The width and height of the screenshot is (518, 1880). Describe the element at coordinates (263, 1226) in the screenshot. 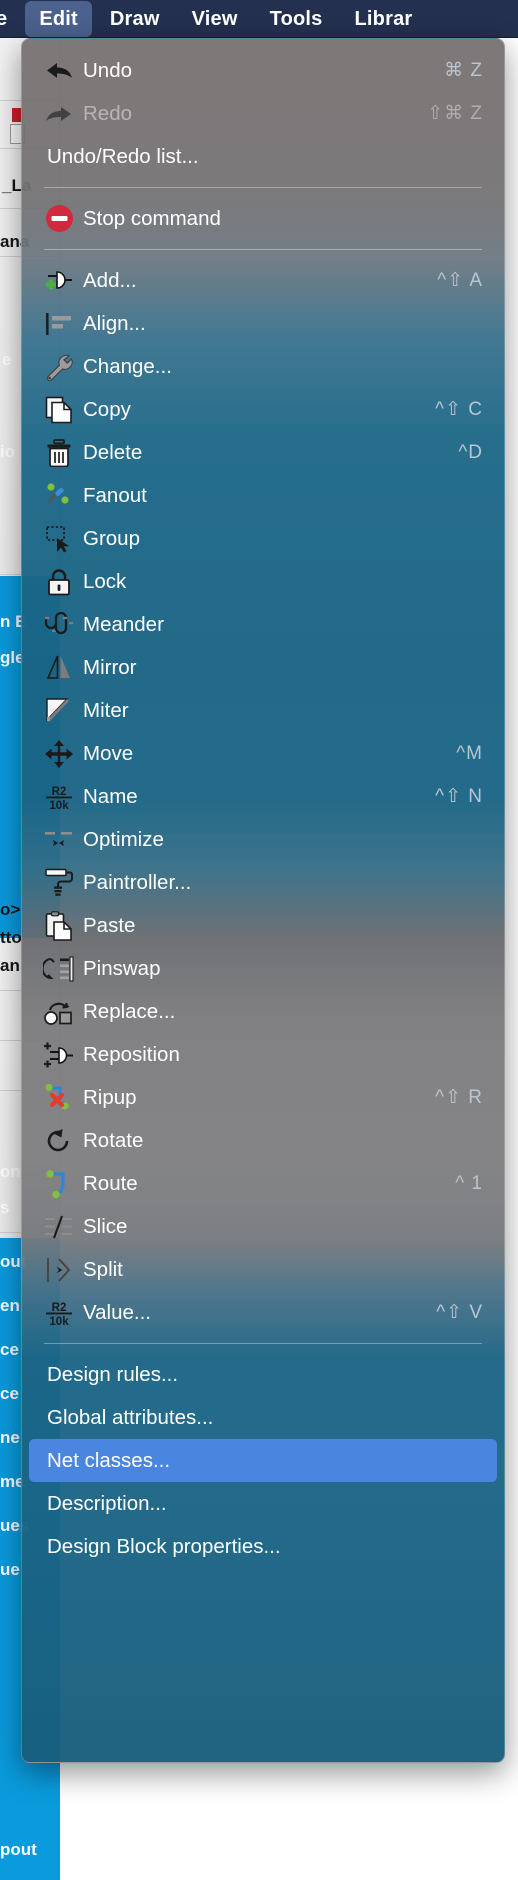

I see `menu-item-slice: Slice` at that location.